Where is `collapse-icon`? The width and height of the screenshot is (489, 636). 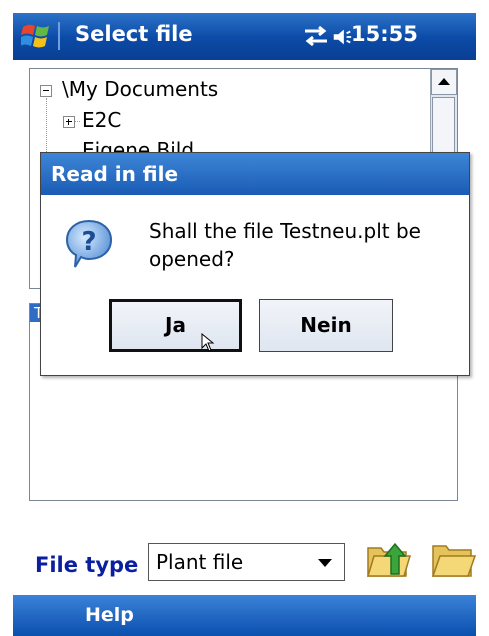
collapse-icon is located at coordinates (46, 91).